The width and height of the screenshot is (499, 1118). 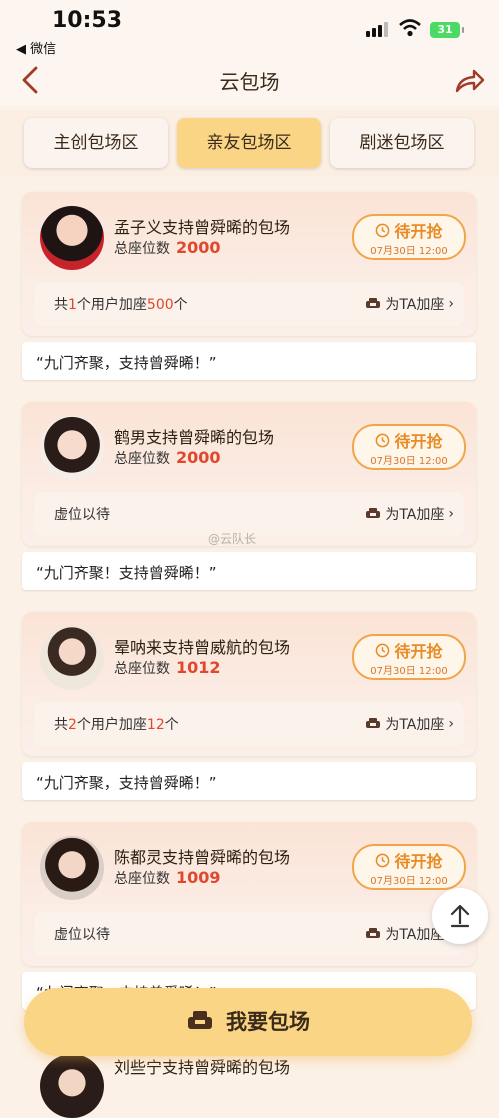 I want to click on seat-add-summary: 共1个用户加座500个 为TA加座 ›, so click(x=249, y=304).